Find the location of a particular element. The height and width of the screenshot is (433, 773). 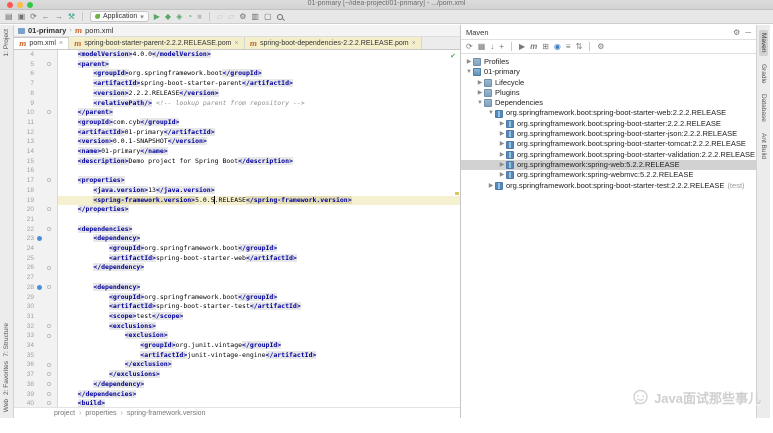

tool-stripe-button: 2: Favorites is located at coordinates (6, 378).